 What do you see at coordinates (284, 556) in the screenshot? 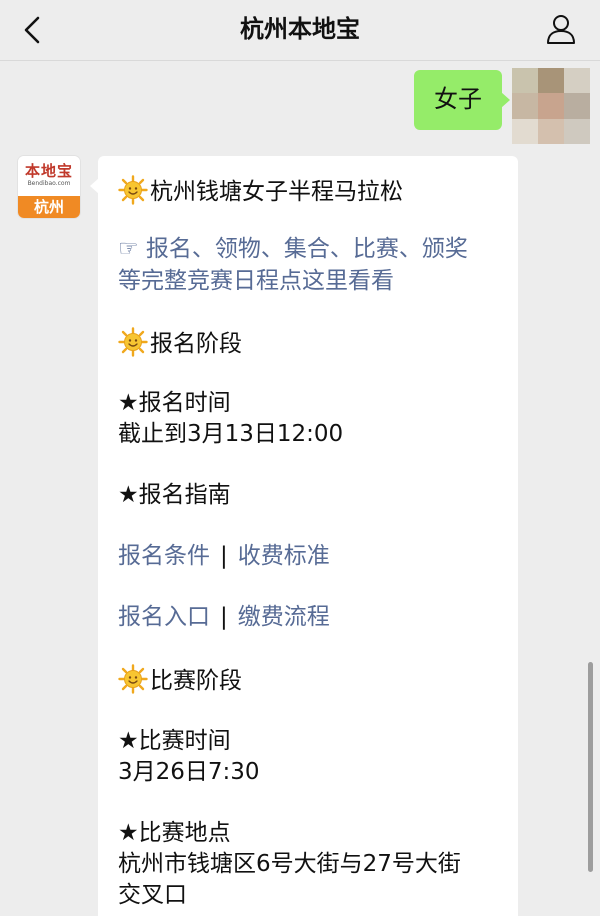
I see `link-fee-standard: 收费标准` at bounding box center [284, 556].